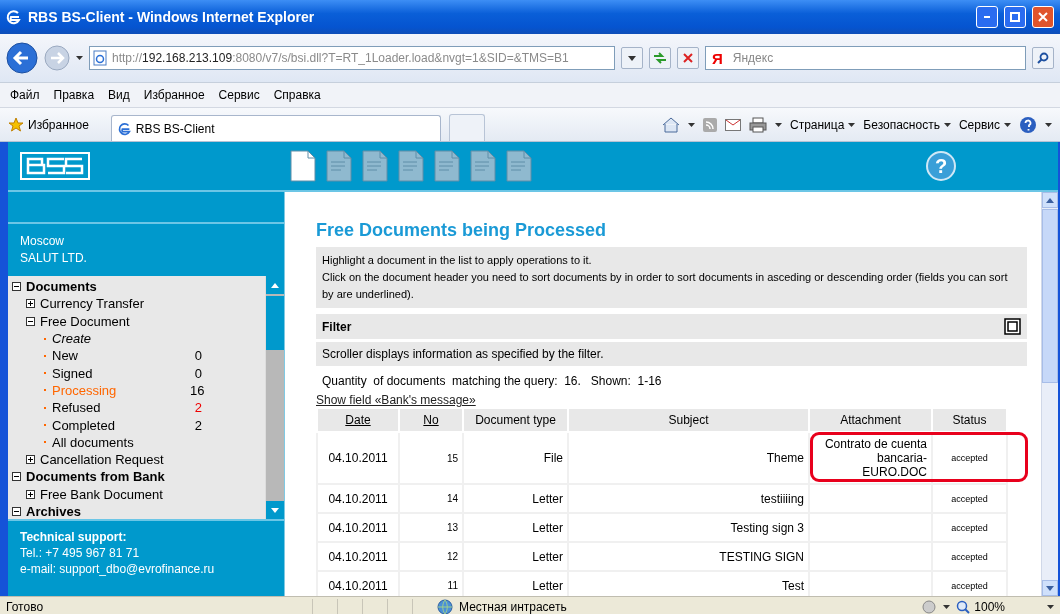 This screenshot has height=614, width=1060. What do you see at coordinates (25, 607) in the screenshot?
I see `status-text: Готово` at bounding box center [25, 607].